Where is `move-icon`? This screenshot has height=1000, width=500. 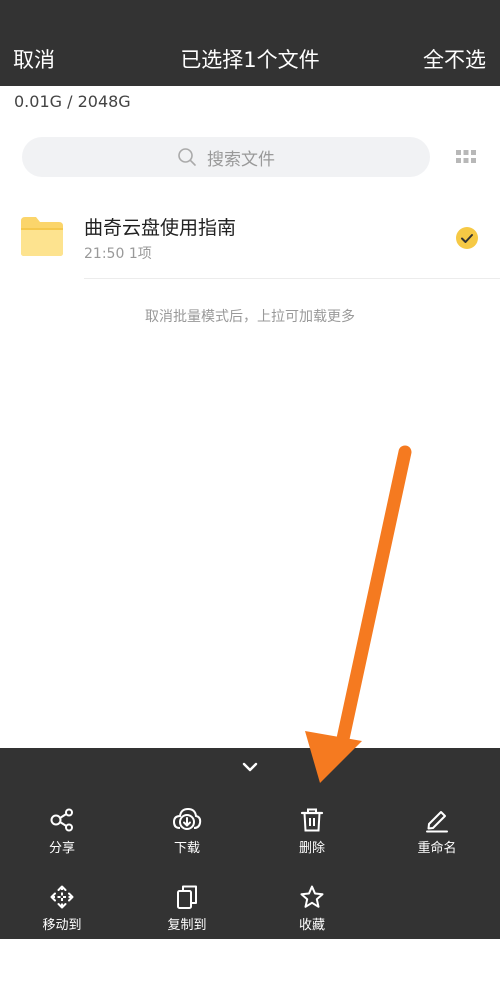 move-icon is located at coordinates (62, 897).